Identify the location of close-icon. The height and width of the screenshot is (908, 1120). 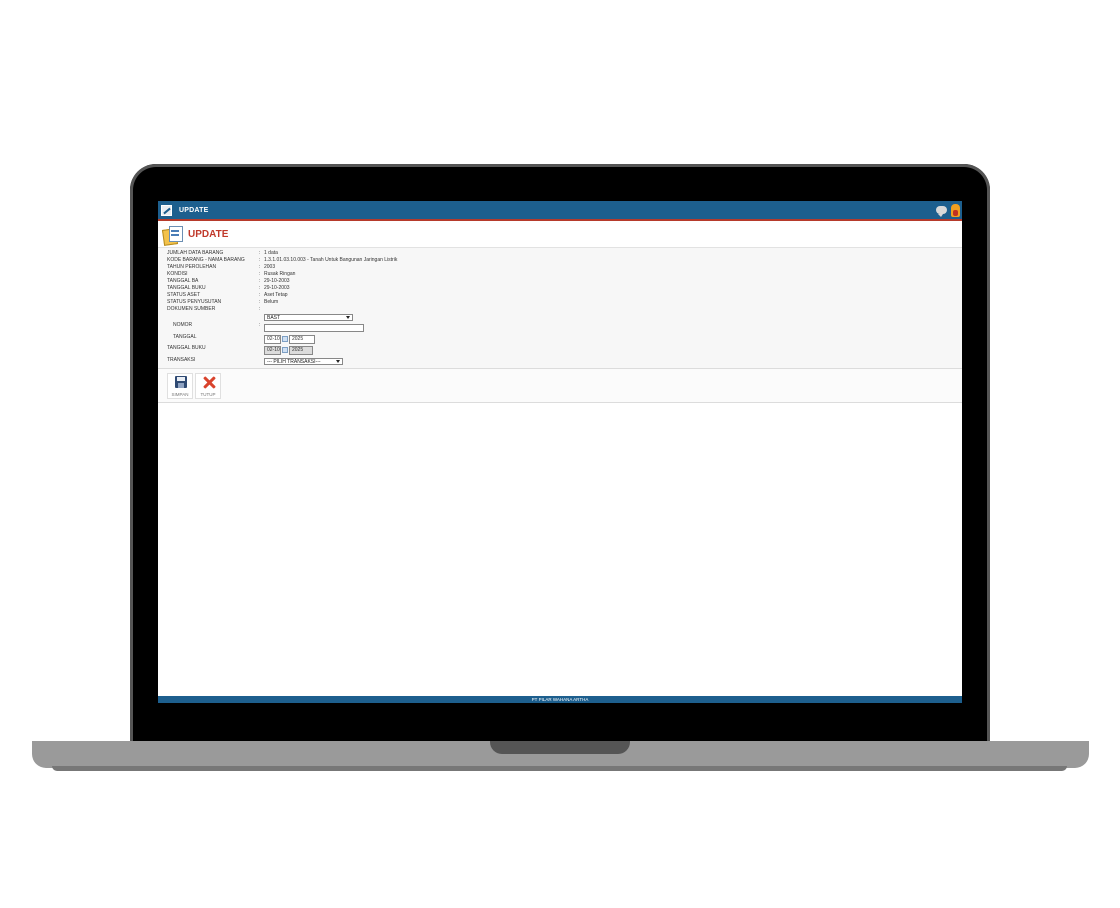
(209, 382).